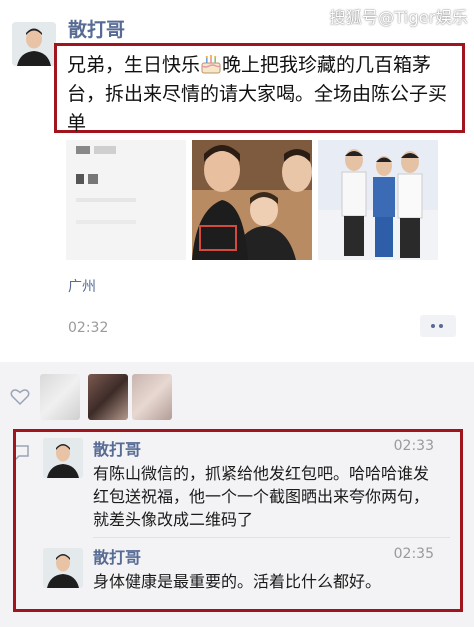 The image size is (474, 627). What do you see at coordinates (88, 328) in the screenshot?
I see `post-time: 02:32` at bounding box center [88, 328].